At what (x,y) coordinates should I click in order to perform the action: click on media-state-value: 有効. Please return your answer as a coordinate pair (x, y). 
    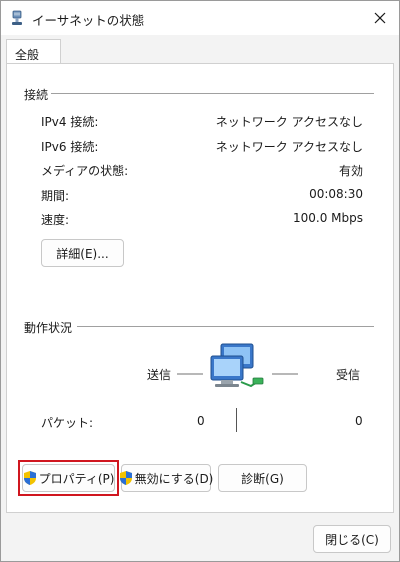
    Looking at the image, I should click on (350, 171).